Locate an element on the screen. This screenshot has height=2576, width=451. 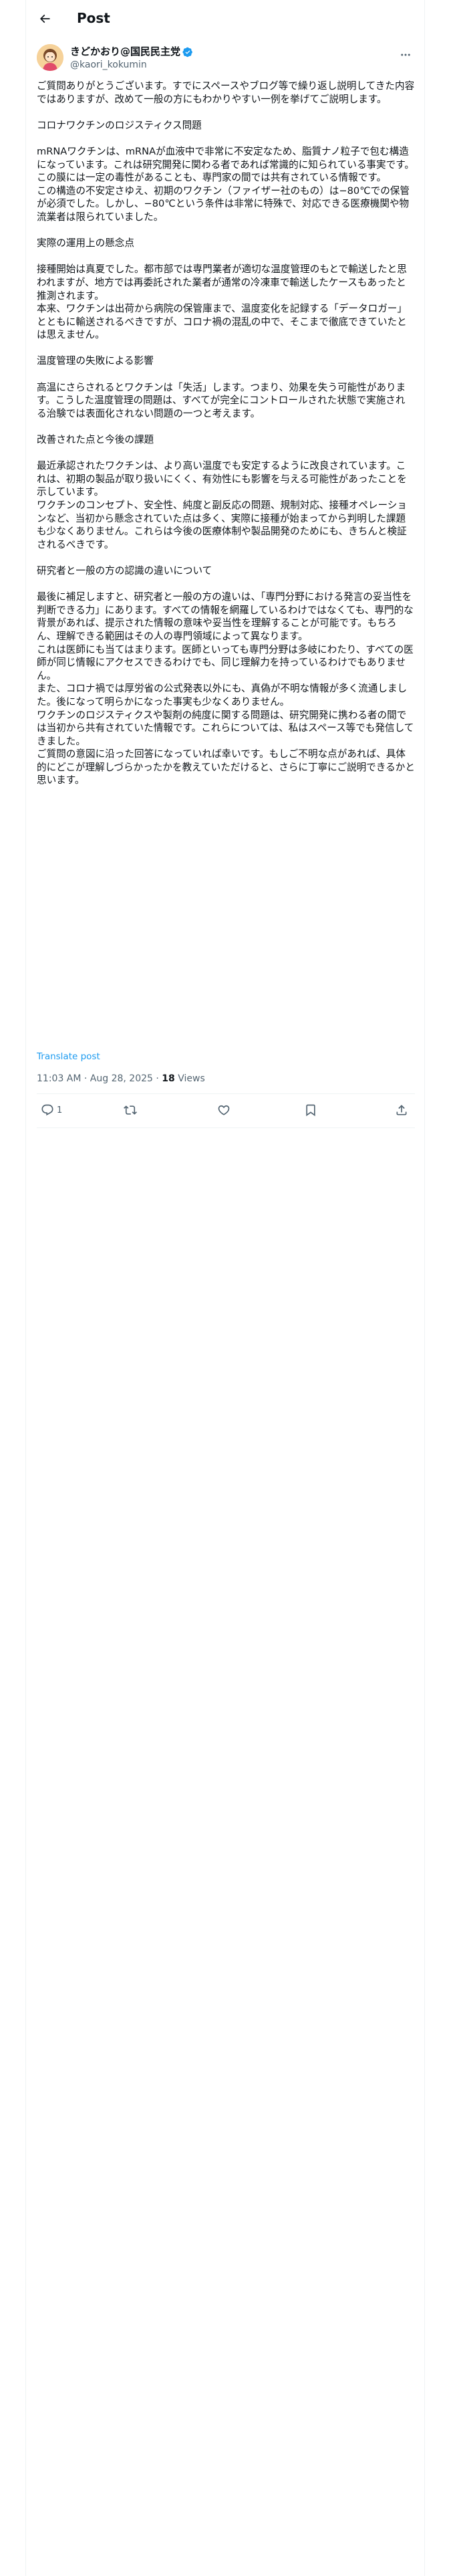
post-meta: 11:03 AM · Aug 28, 2025 · 18 Views is located at coordinates (121, 1078).